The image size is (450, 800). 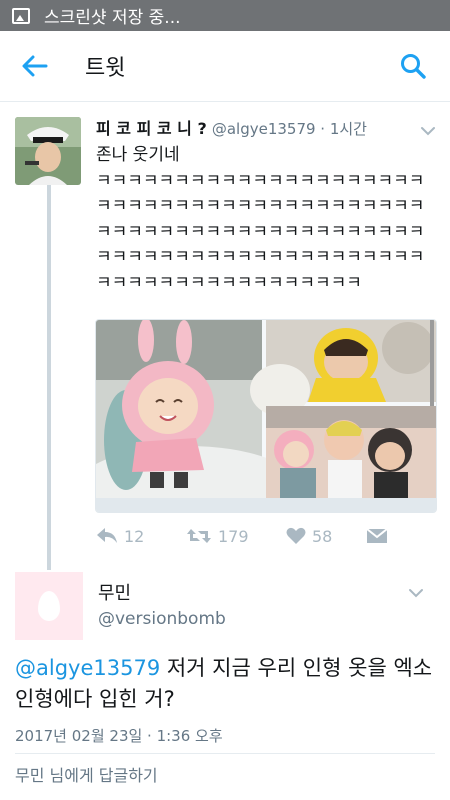 I want to click on tweet-header: 피 코 피 코 니 ? @algye13579 · 1시간, so click(x=231, y=127).